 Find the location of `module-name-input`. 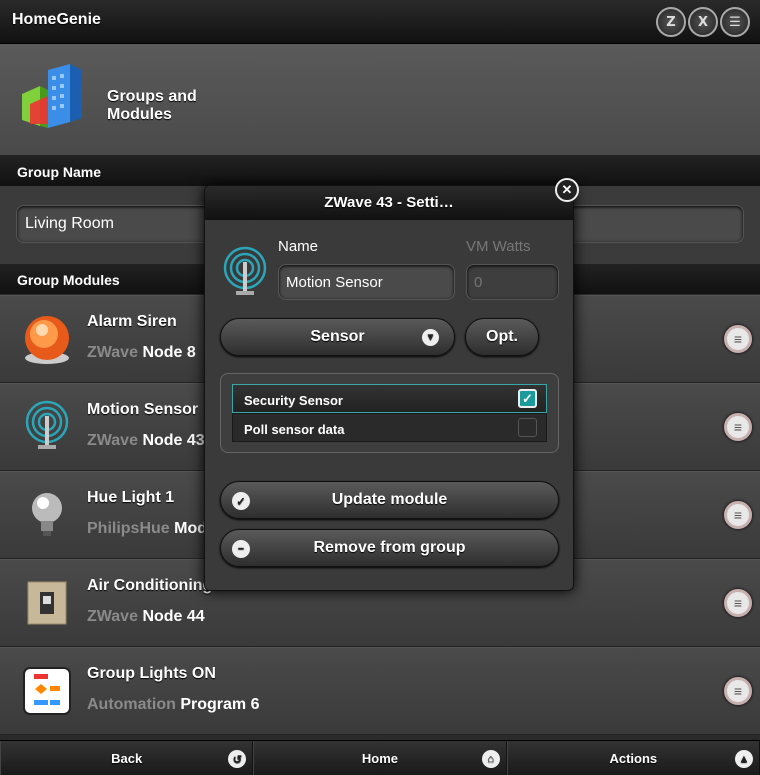

module-name-input is located at coordinates (366, 282).